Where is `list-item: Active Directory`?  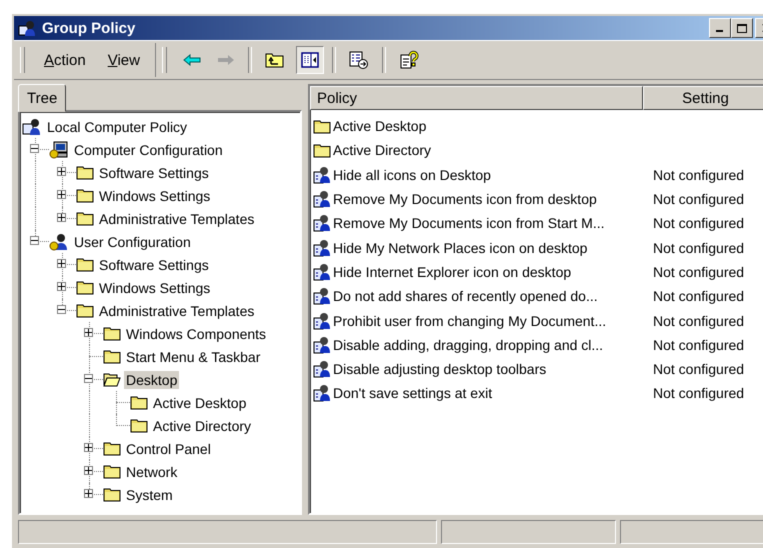 list-item: Active Directory is located at coordinates (382, 150).